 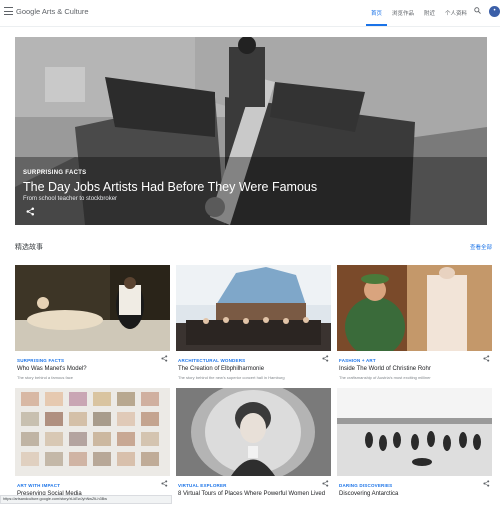 What do you see at coordinates (29, 247) in the screenshot?
I see `section-title: 精选故事` at bounding box center [29, 247].